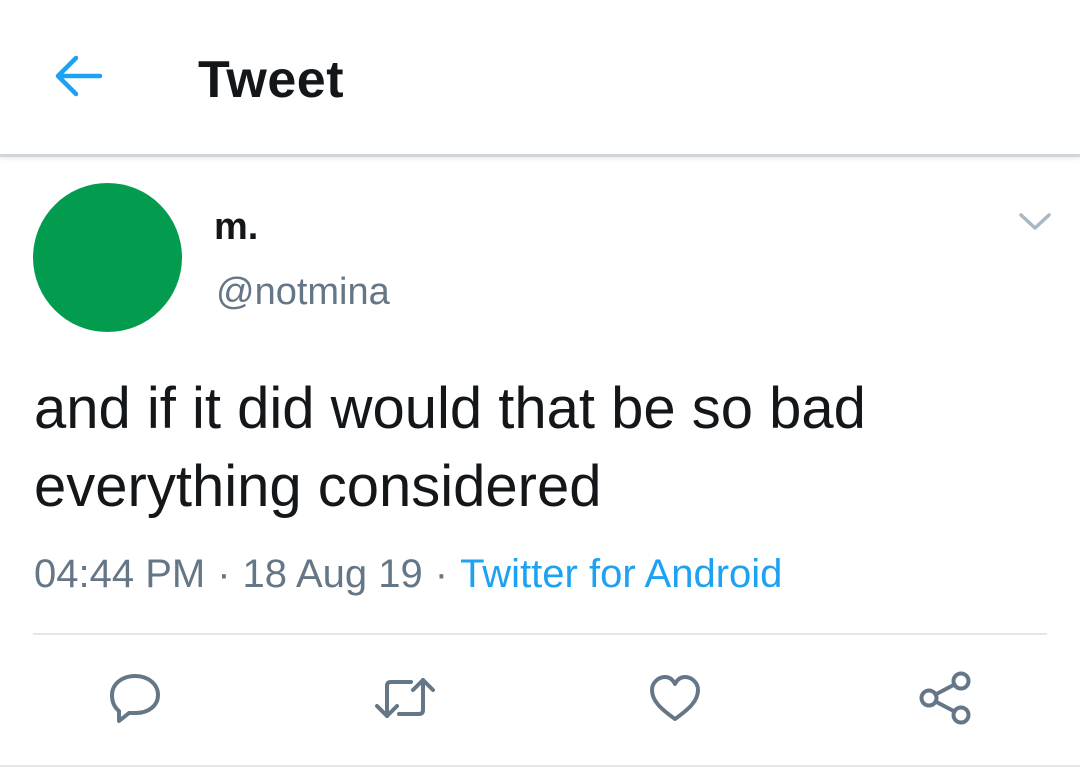 Image resolution: width=1080 pixels, height=771 pixels. I want to click on share-icon, so click(945, 700).